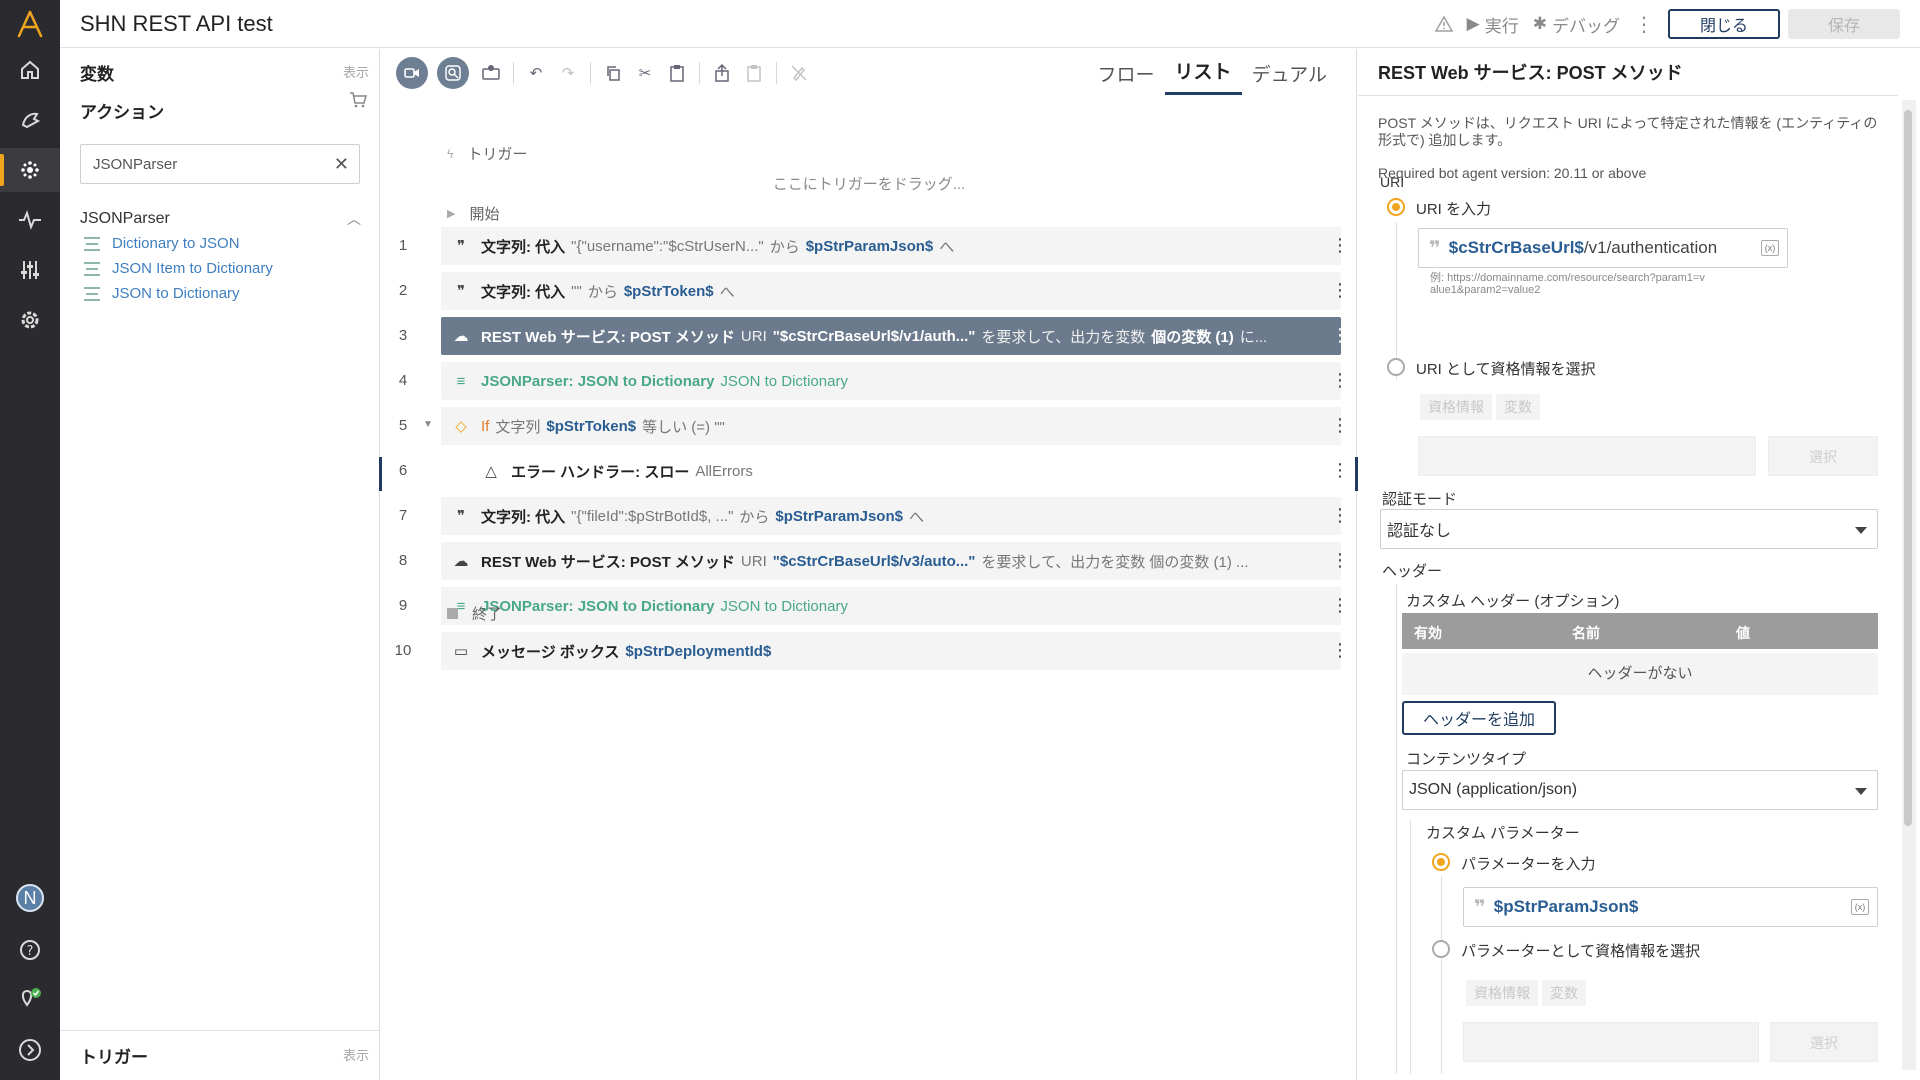 This screenshot has height=1080, width=1920. Describe the element at coordinates (97, 72) in the screenshot. I see `variables-heading: 変数` at that location.